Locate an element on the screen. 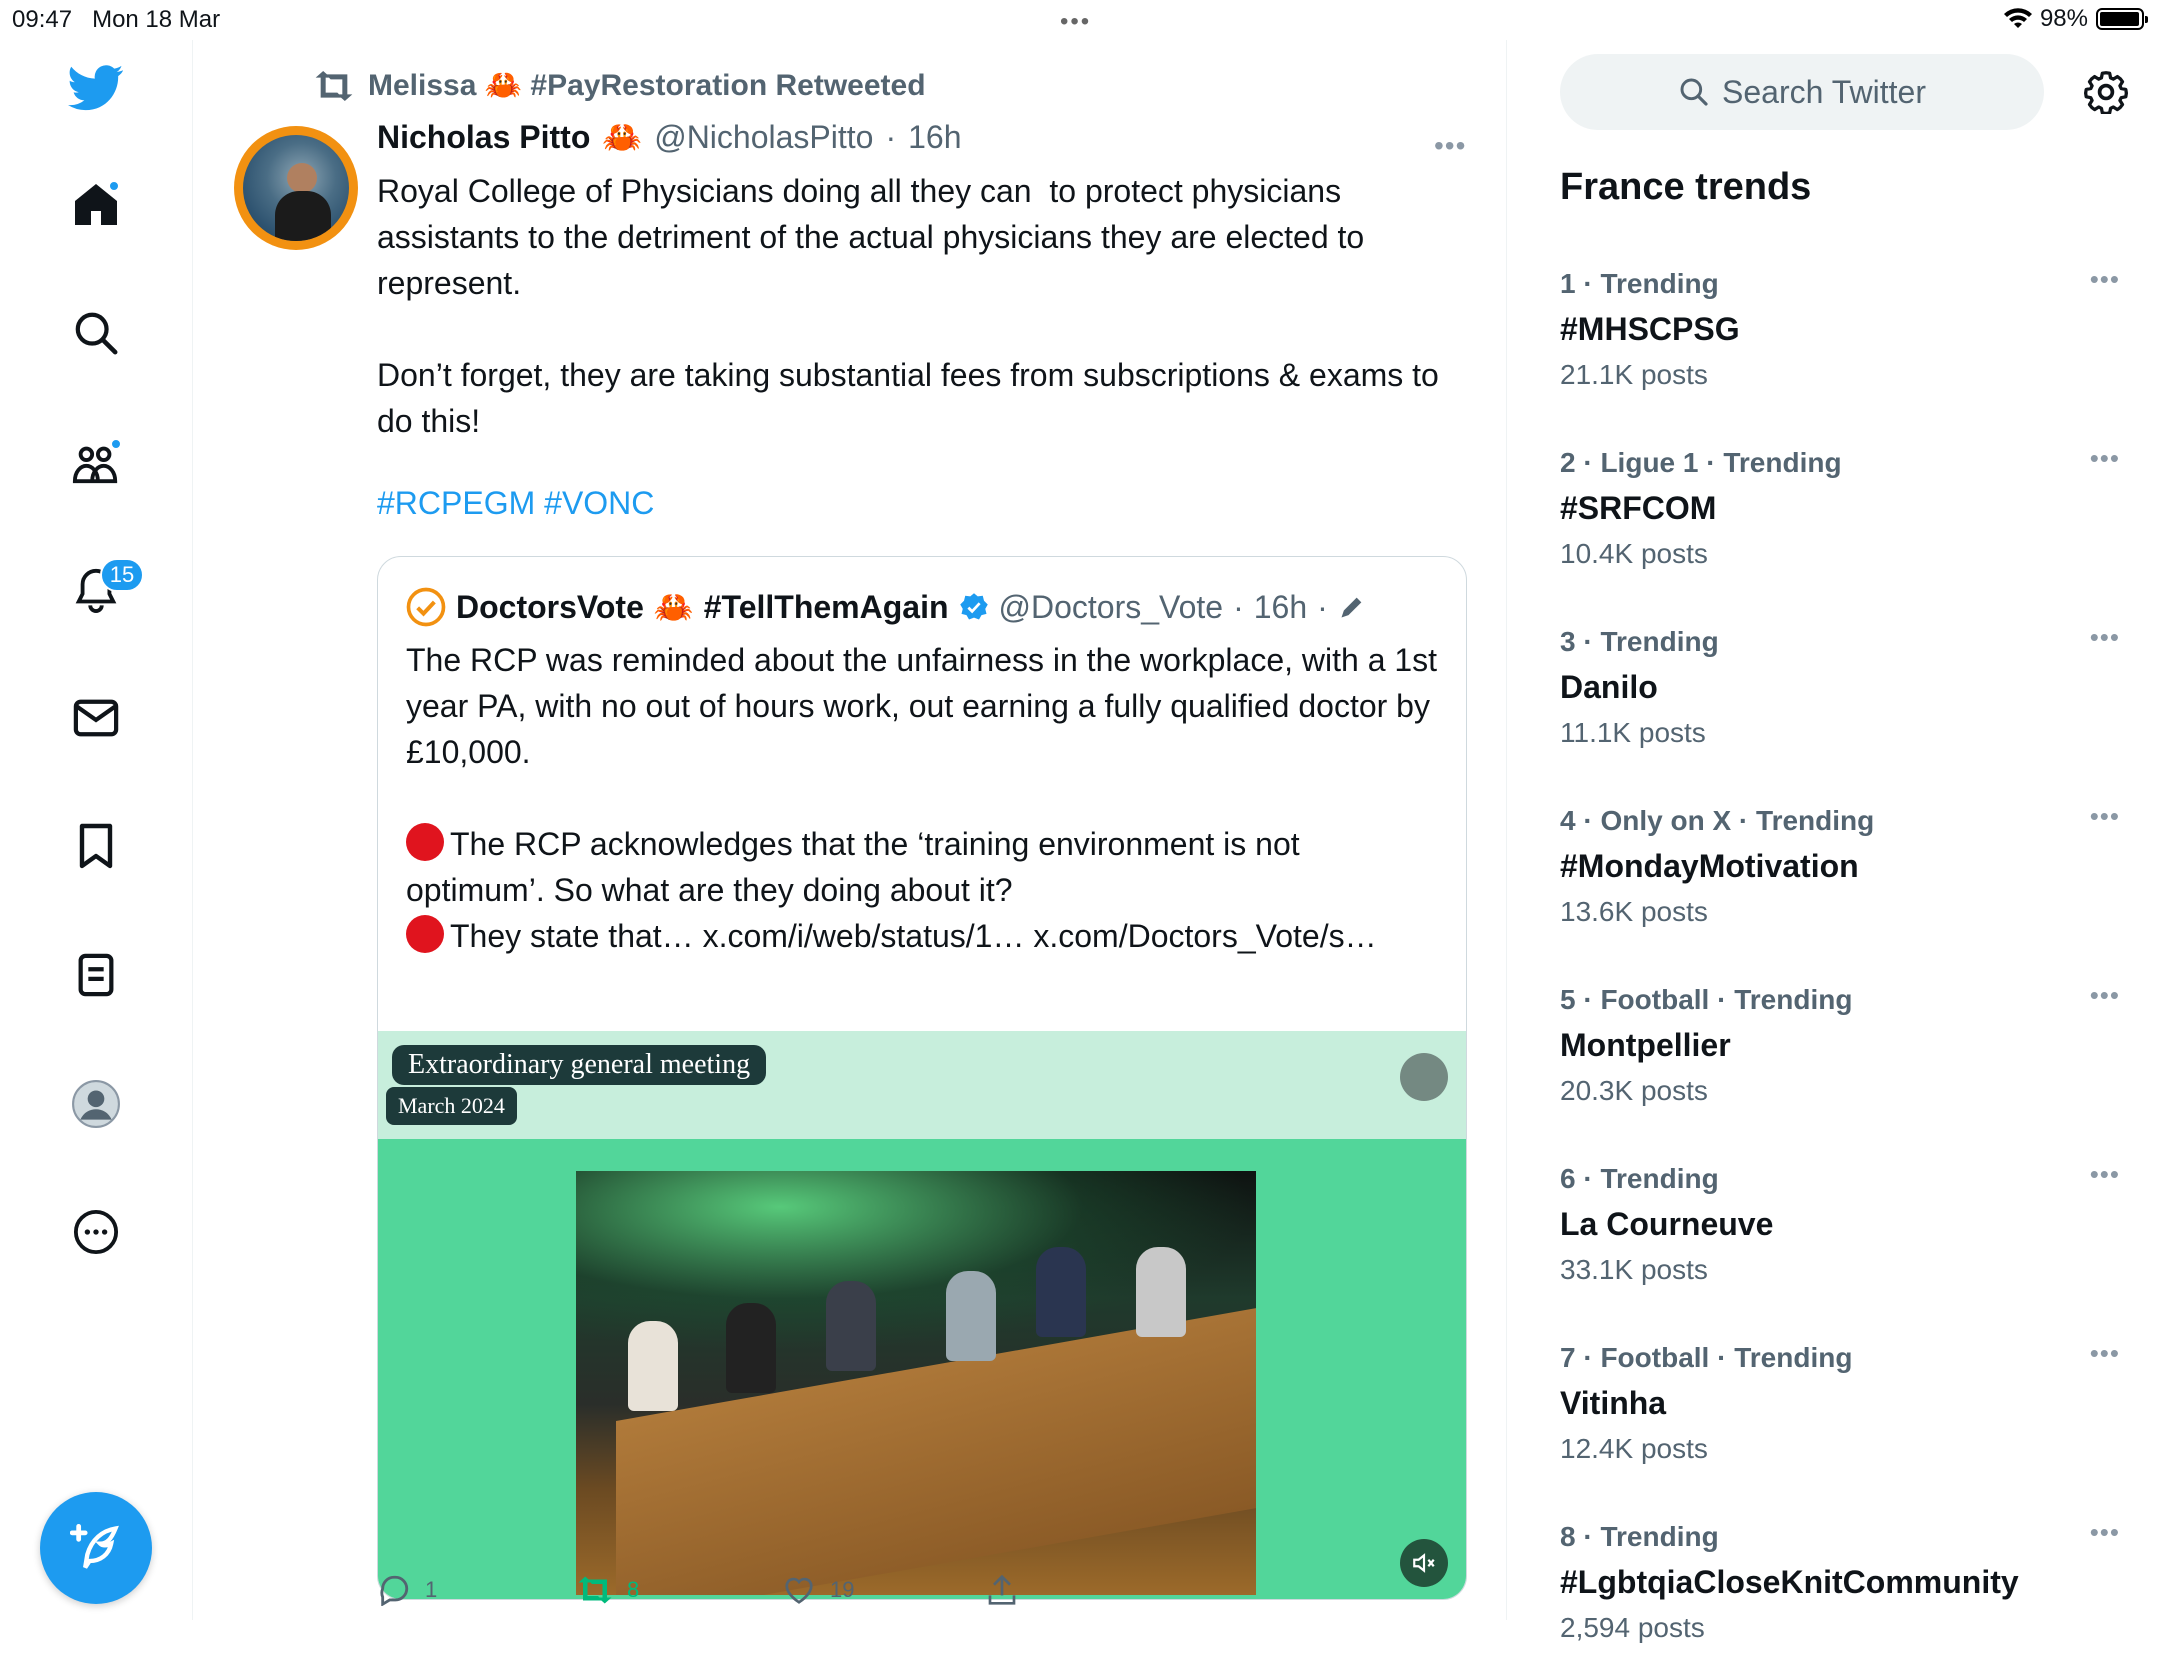 The height and width of the screenshot is (1677, 2160). speaker-muted-icon is located at coordinates (1424, 1563).